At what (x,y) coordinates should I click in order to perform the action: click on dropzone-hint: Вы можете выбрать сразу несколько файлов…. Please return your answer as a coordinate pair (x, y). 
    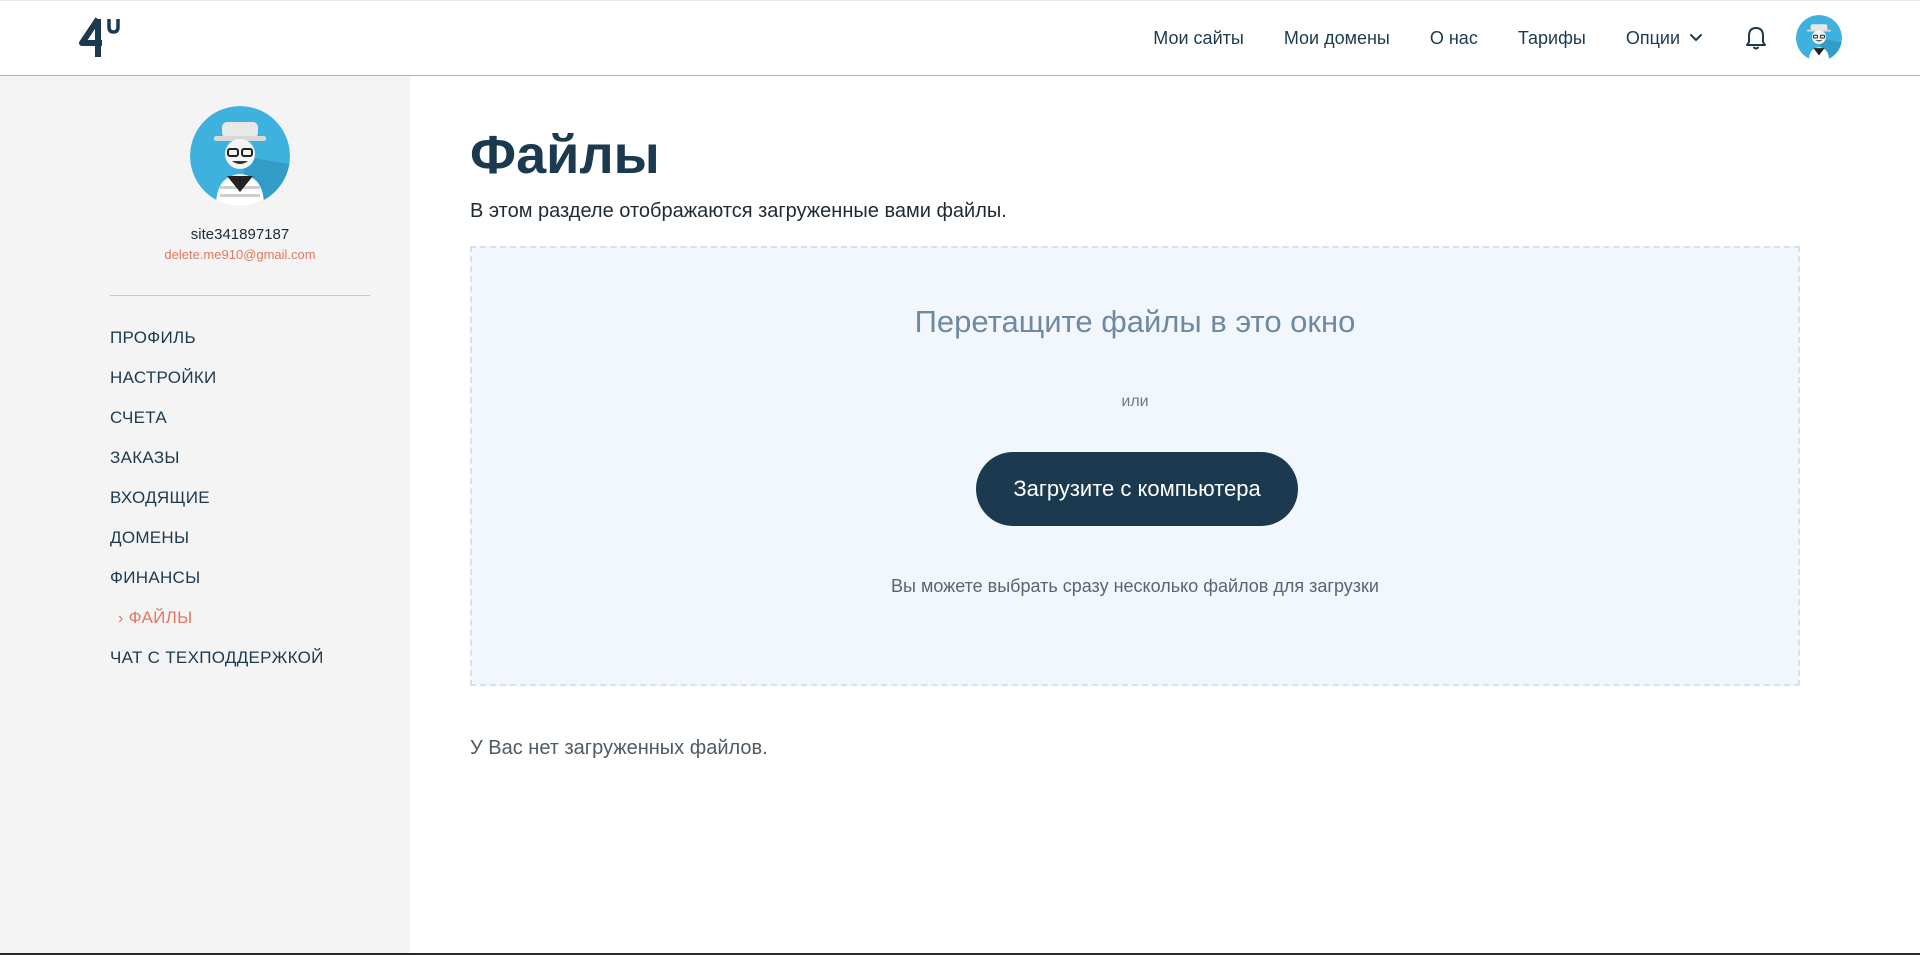
    Looking at the image, I should click on (1135, 586).